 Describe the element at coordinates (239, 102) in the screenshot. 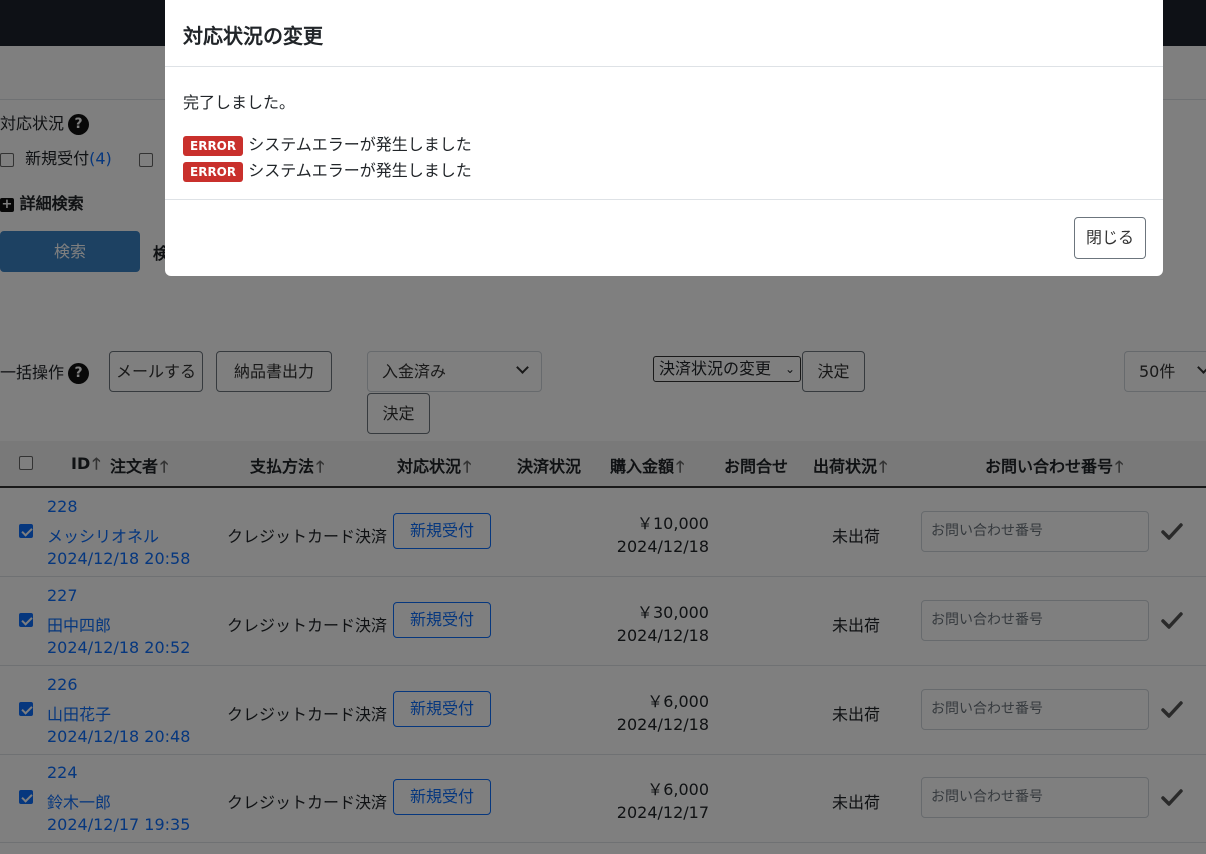

I see `modal-message: 完了しました。` at that location.